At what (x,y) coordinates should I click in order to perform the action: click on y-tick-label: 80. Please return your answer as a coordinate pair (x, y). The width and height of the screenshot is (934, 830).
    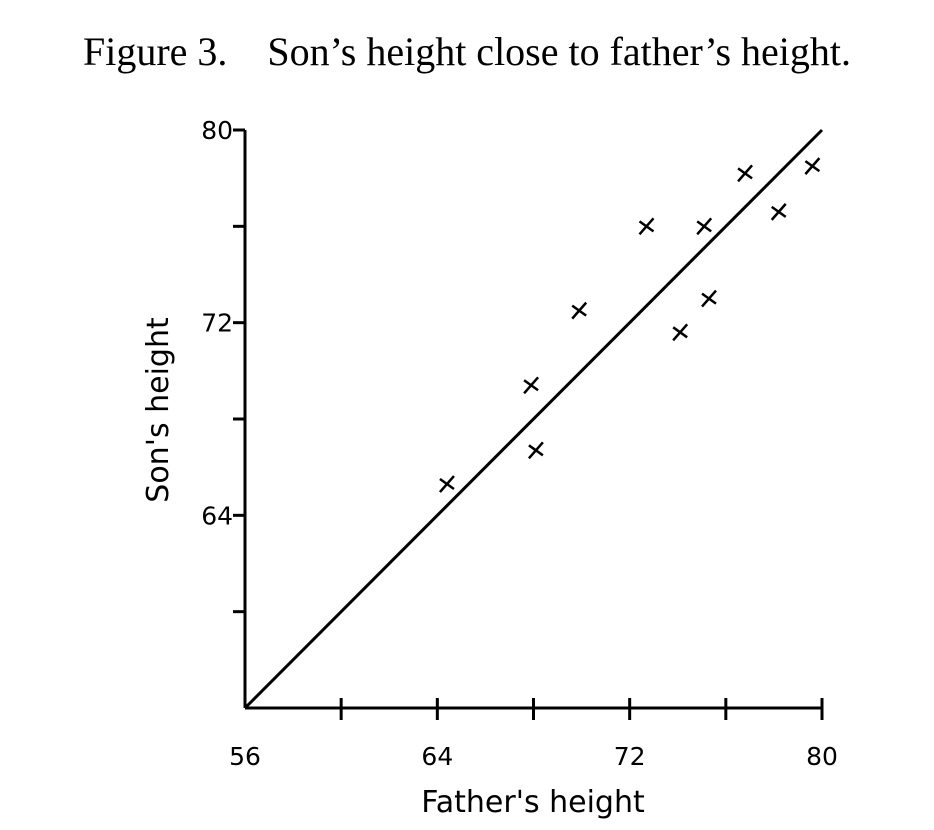
    Looking at the image, I should click on (217, 130).